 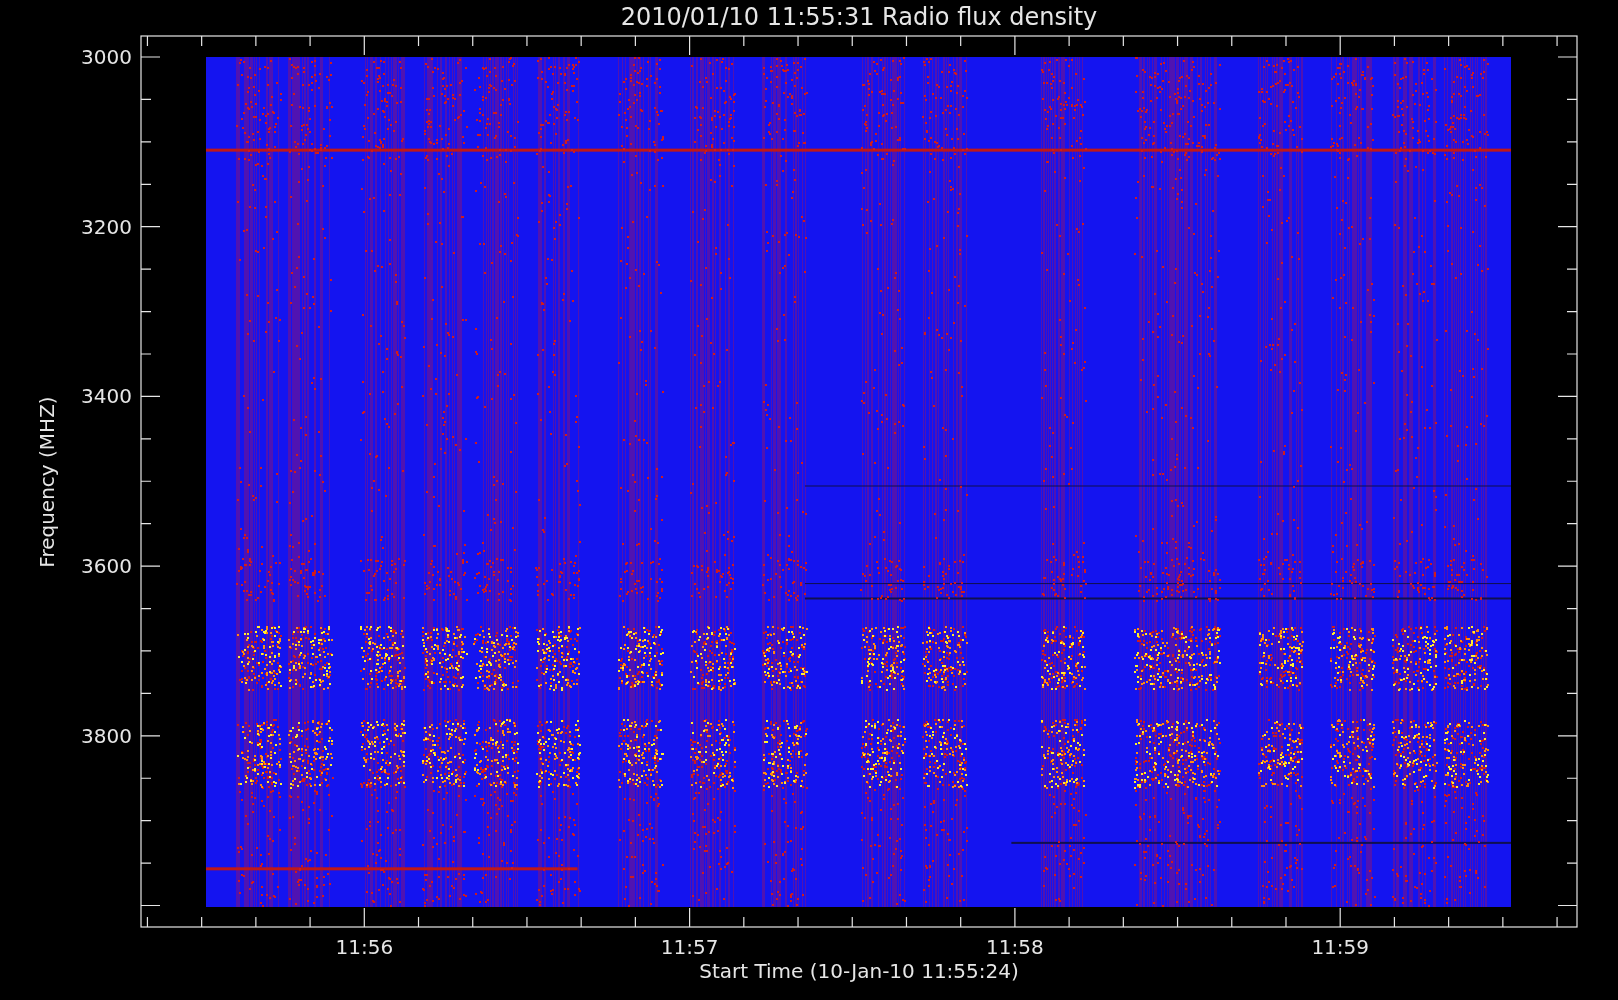 What do you see at coordinates (106, 57) in the screenshot?
I see `tick-label: 3000` at bounding box center [106, 57].